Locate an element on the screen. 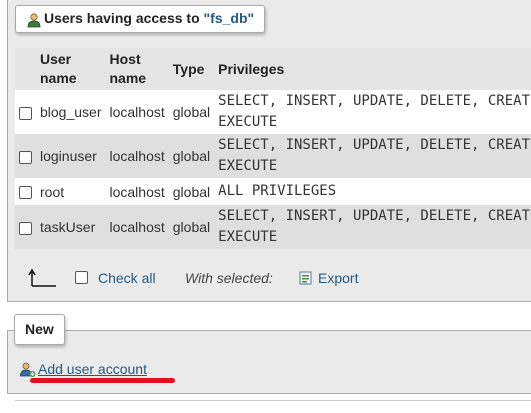 This screenshot has width=531, height=413. users-icon is located at coordinates (34, 23).